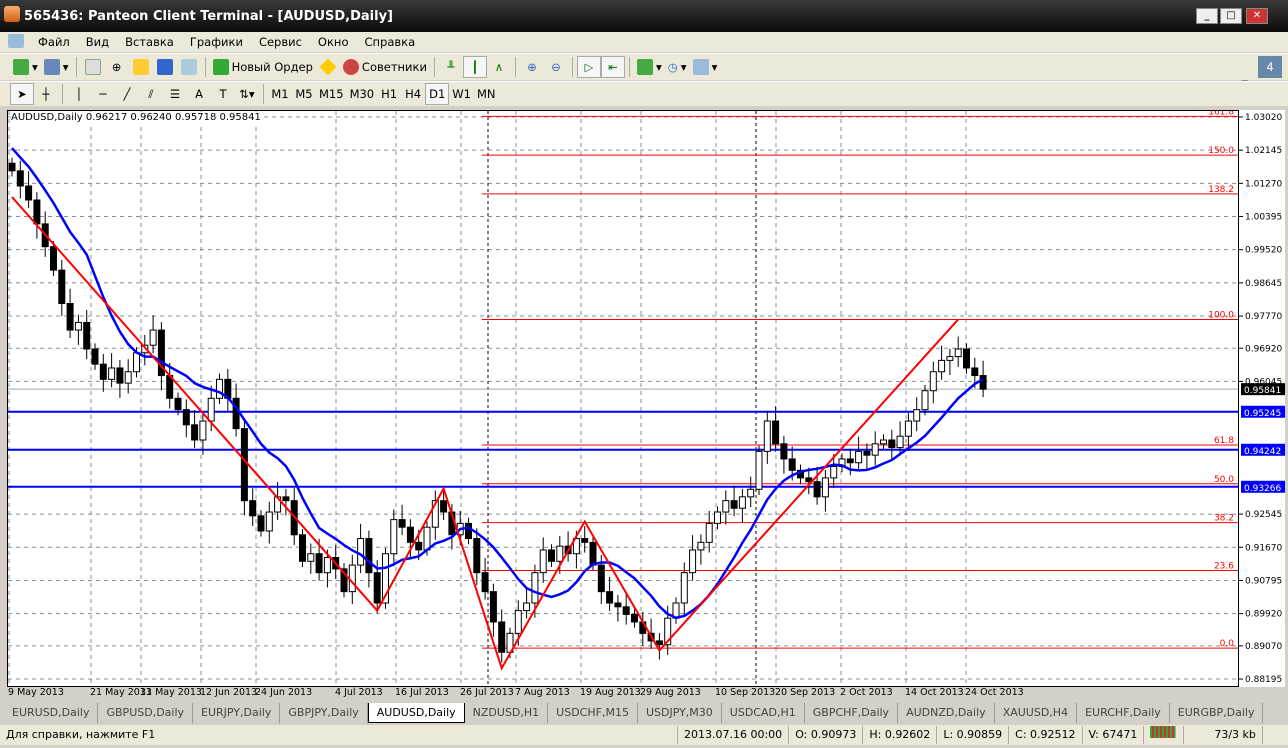 This screenshot has width=1288, height=748. Describe the element at coordinates (117, 67) in the screenshot. I see `data-window-button: ⊕` at that location.